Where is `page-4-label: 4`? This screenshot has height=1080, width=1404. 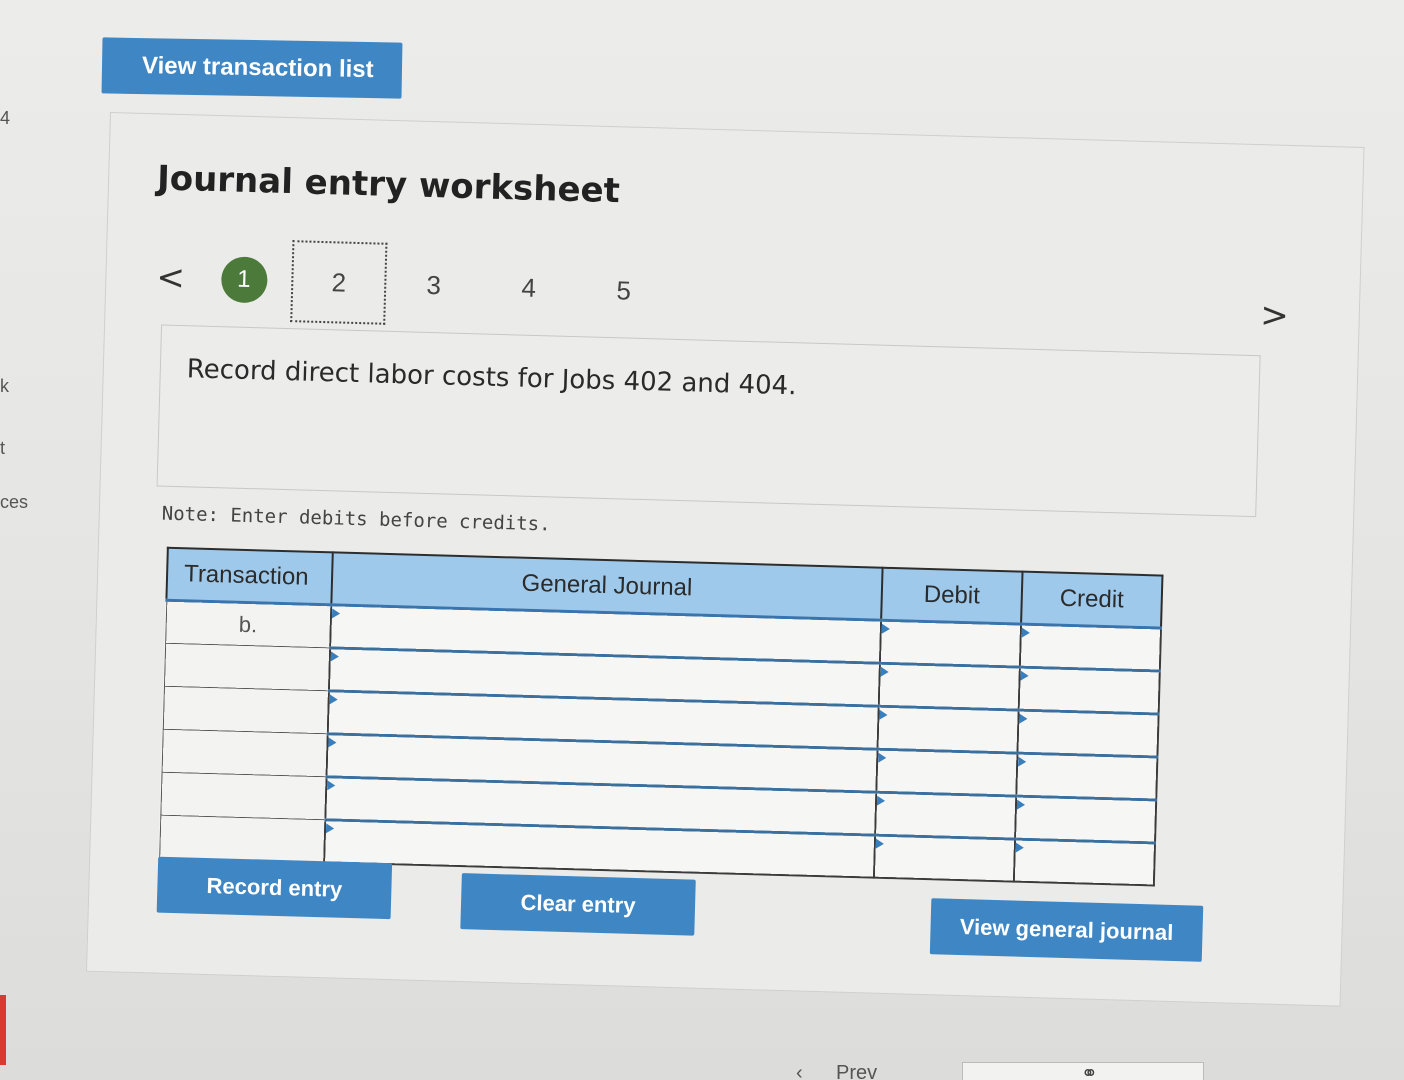
page-4-label: 4 is located at coordinates (529, 287).